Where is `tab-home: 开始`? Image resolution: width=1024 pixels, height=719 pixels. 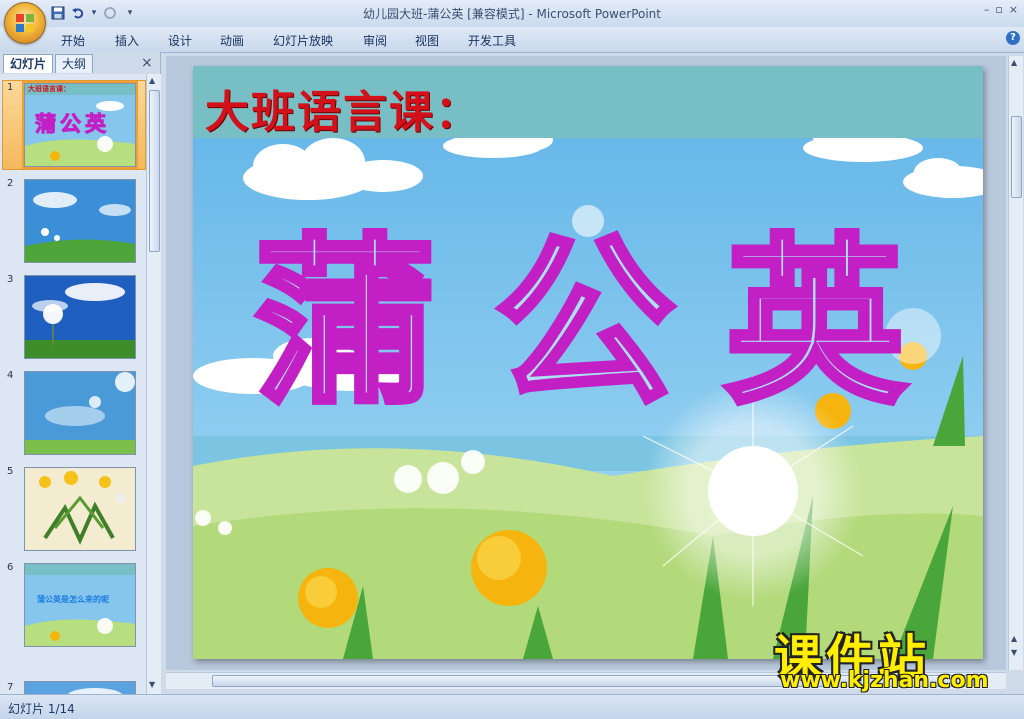 tab-home: 开始 is located at coordinates (73, 40).